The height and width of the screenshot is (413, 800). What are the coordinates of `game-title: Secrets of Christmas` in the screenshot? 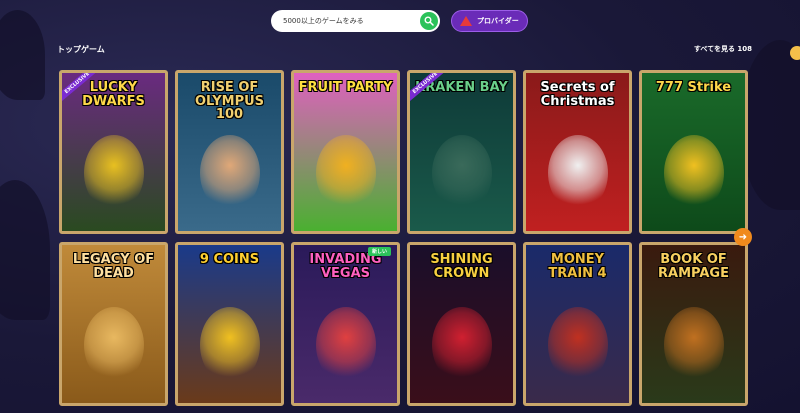 It's located at (577, 94).